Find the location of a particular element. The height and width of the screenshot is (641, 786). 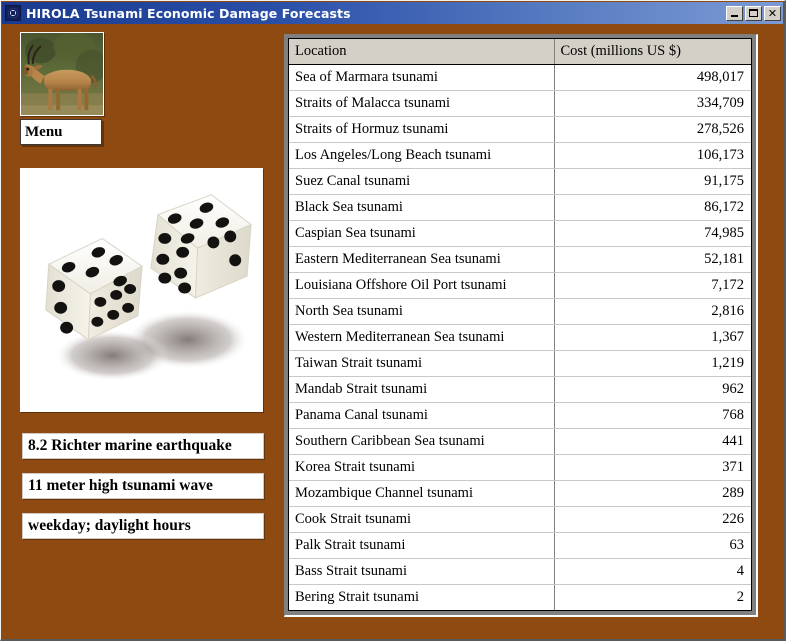

cell-location: Korea Strait tsunami is located at coordinates (422, 467).